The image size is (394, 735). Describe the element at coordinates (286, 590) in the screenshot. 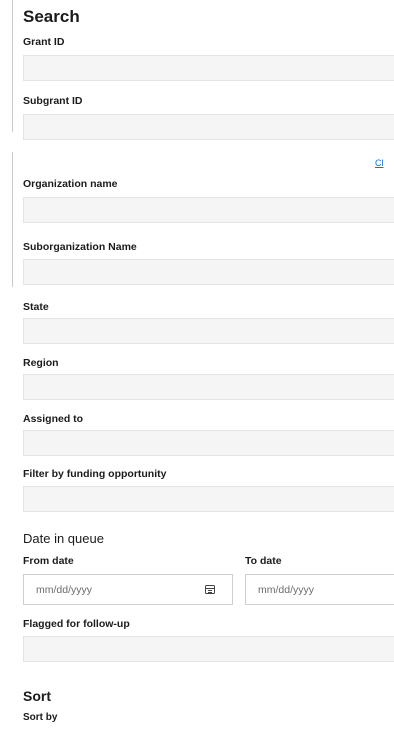

I see `to-date-placeholder: mm/dd/yyyy` at that location.